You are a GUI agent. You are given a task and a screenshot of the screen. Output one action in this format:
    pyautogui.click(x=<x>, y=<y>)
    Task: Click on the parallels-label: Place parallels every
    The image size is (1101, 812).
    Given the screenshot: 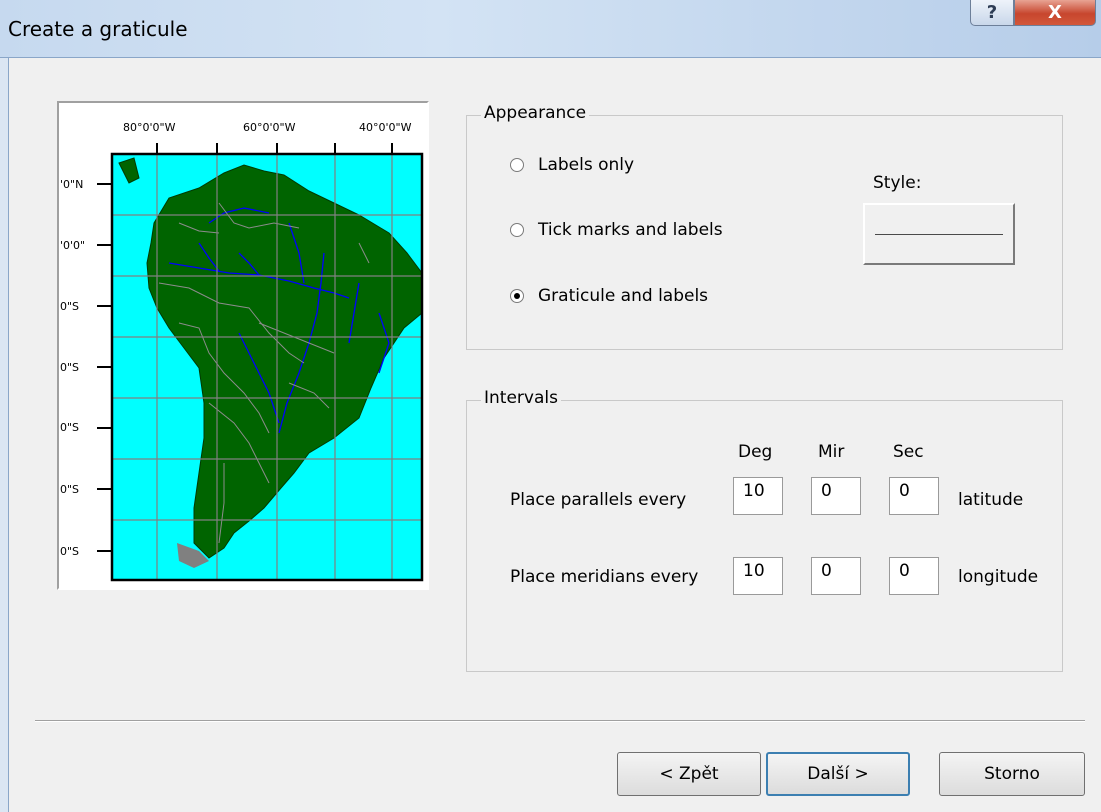 What is the action you would take?
    pyautogui.click(x=598, y=500)
    